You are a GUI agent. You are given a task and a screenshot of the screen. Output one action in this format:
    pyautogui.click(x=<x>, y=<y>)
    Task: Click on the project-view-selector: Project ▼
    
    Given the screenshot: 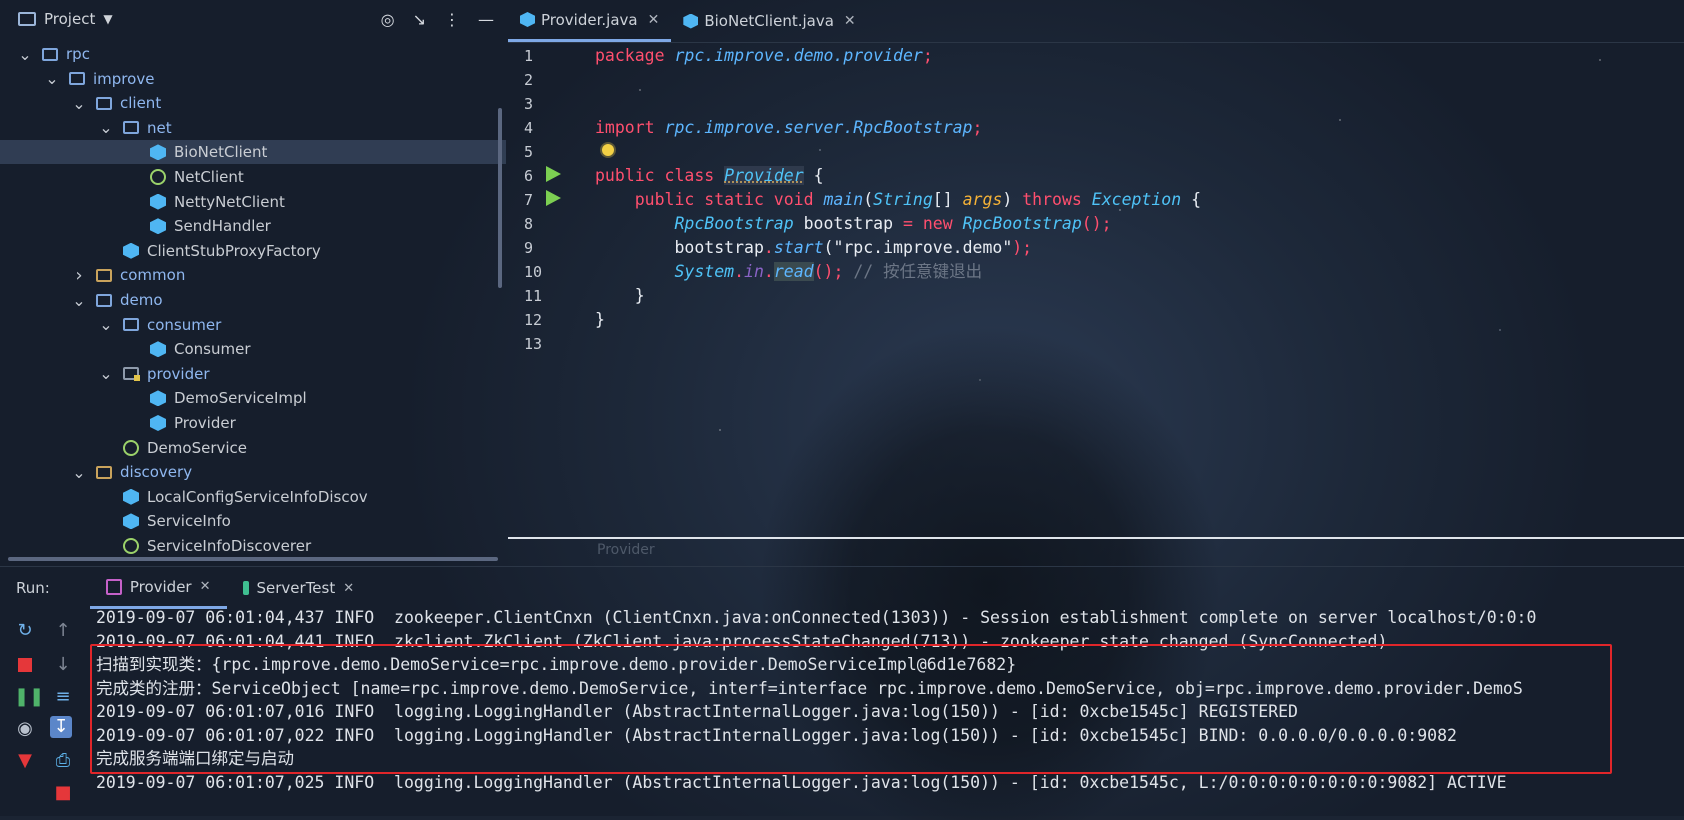 What is the action you would take?
    pyautogui.click(x=65, y=19)
    